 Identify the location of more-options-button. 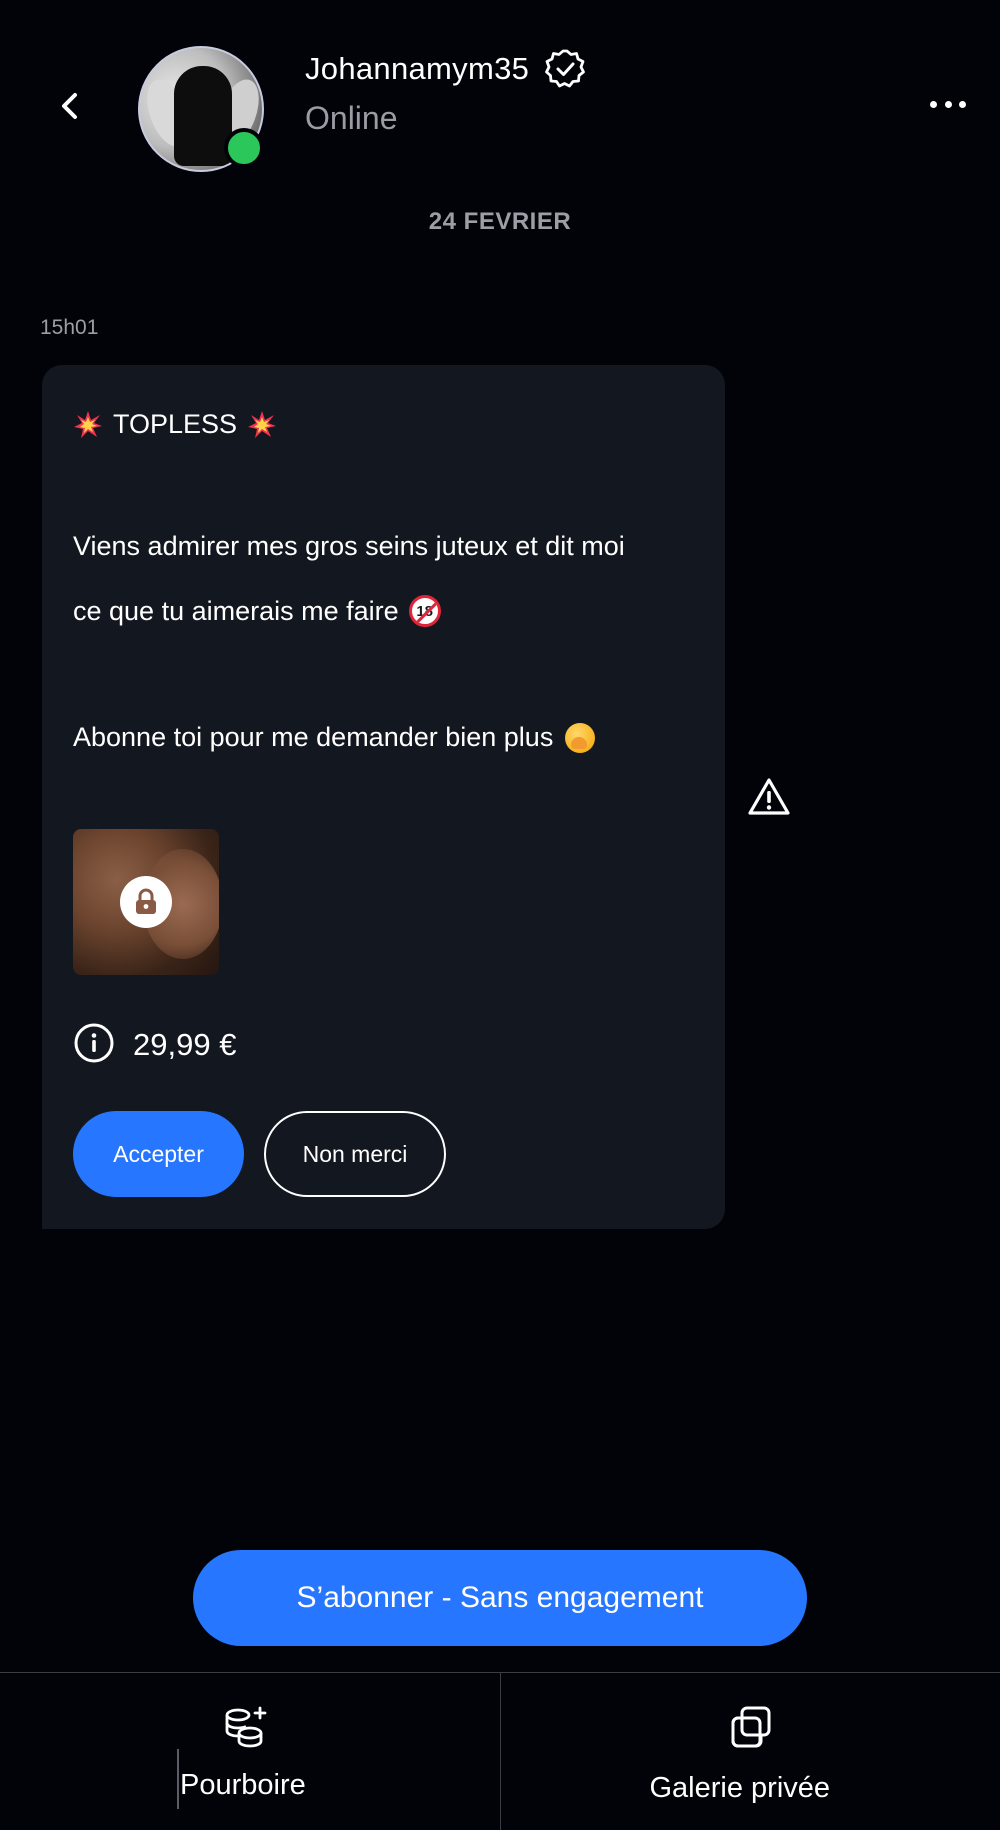
(948, 104).